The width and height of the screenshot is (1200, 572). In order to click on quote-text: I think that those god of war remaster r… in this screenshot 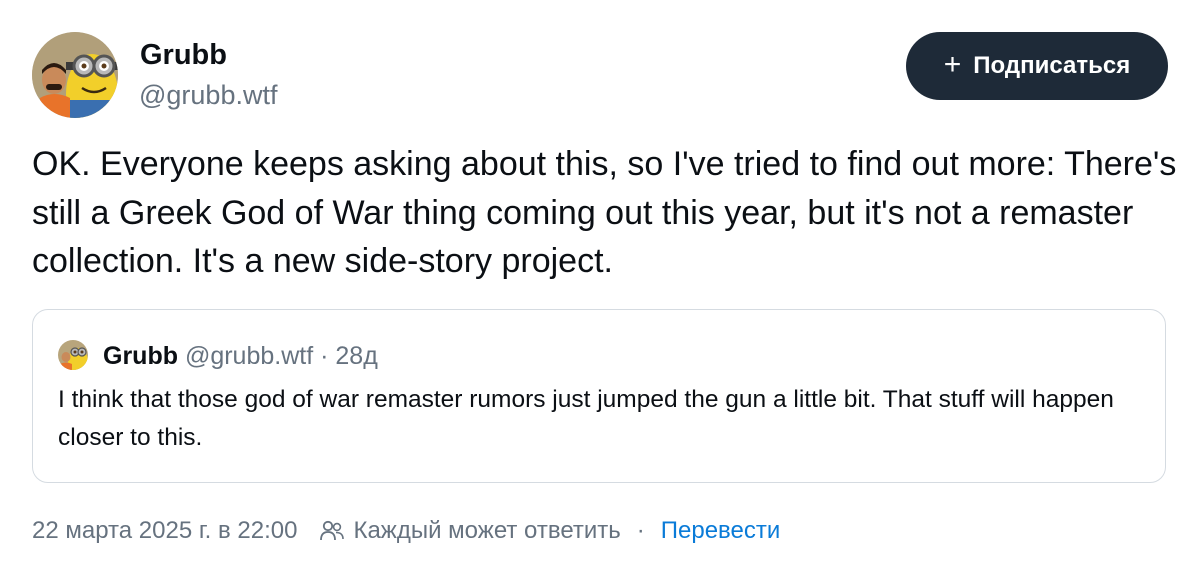, I will do `click(586, 418)`.